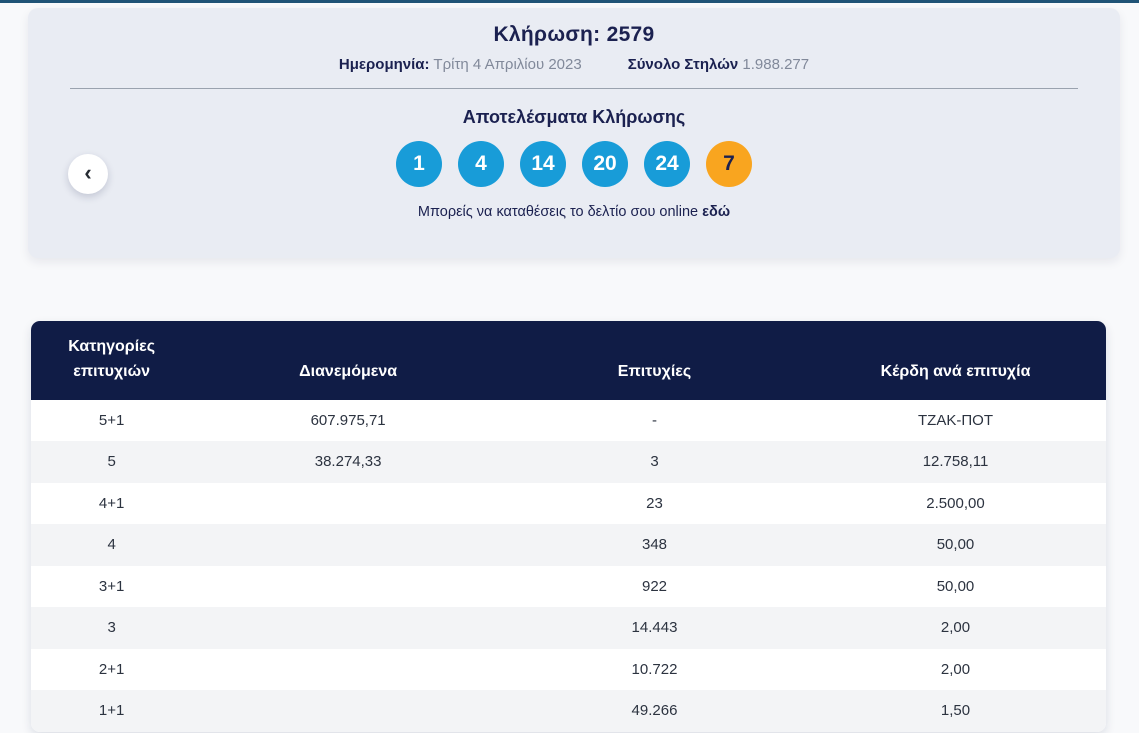 The image size is (1139, 733). Describe the element at coordinates (955, 462) in the screenshot. I see `cell-prize: 12.758,11` at that location.